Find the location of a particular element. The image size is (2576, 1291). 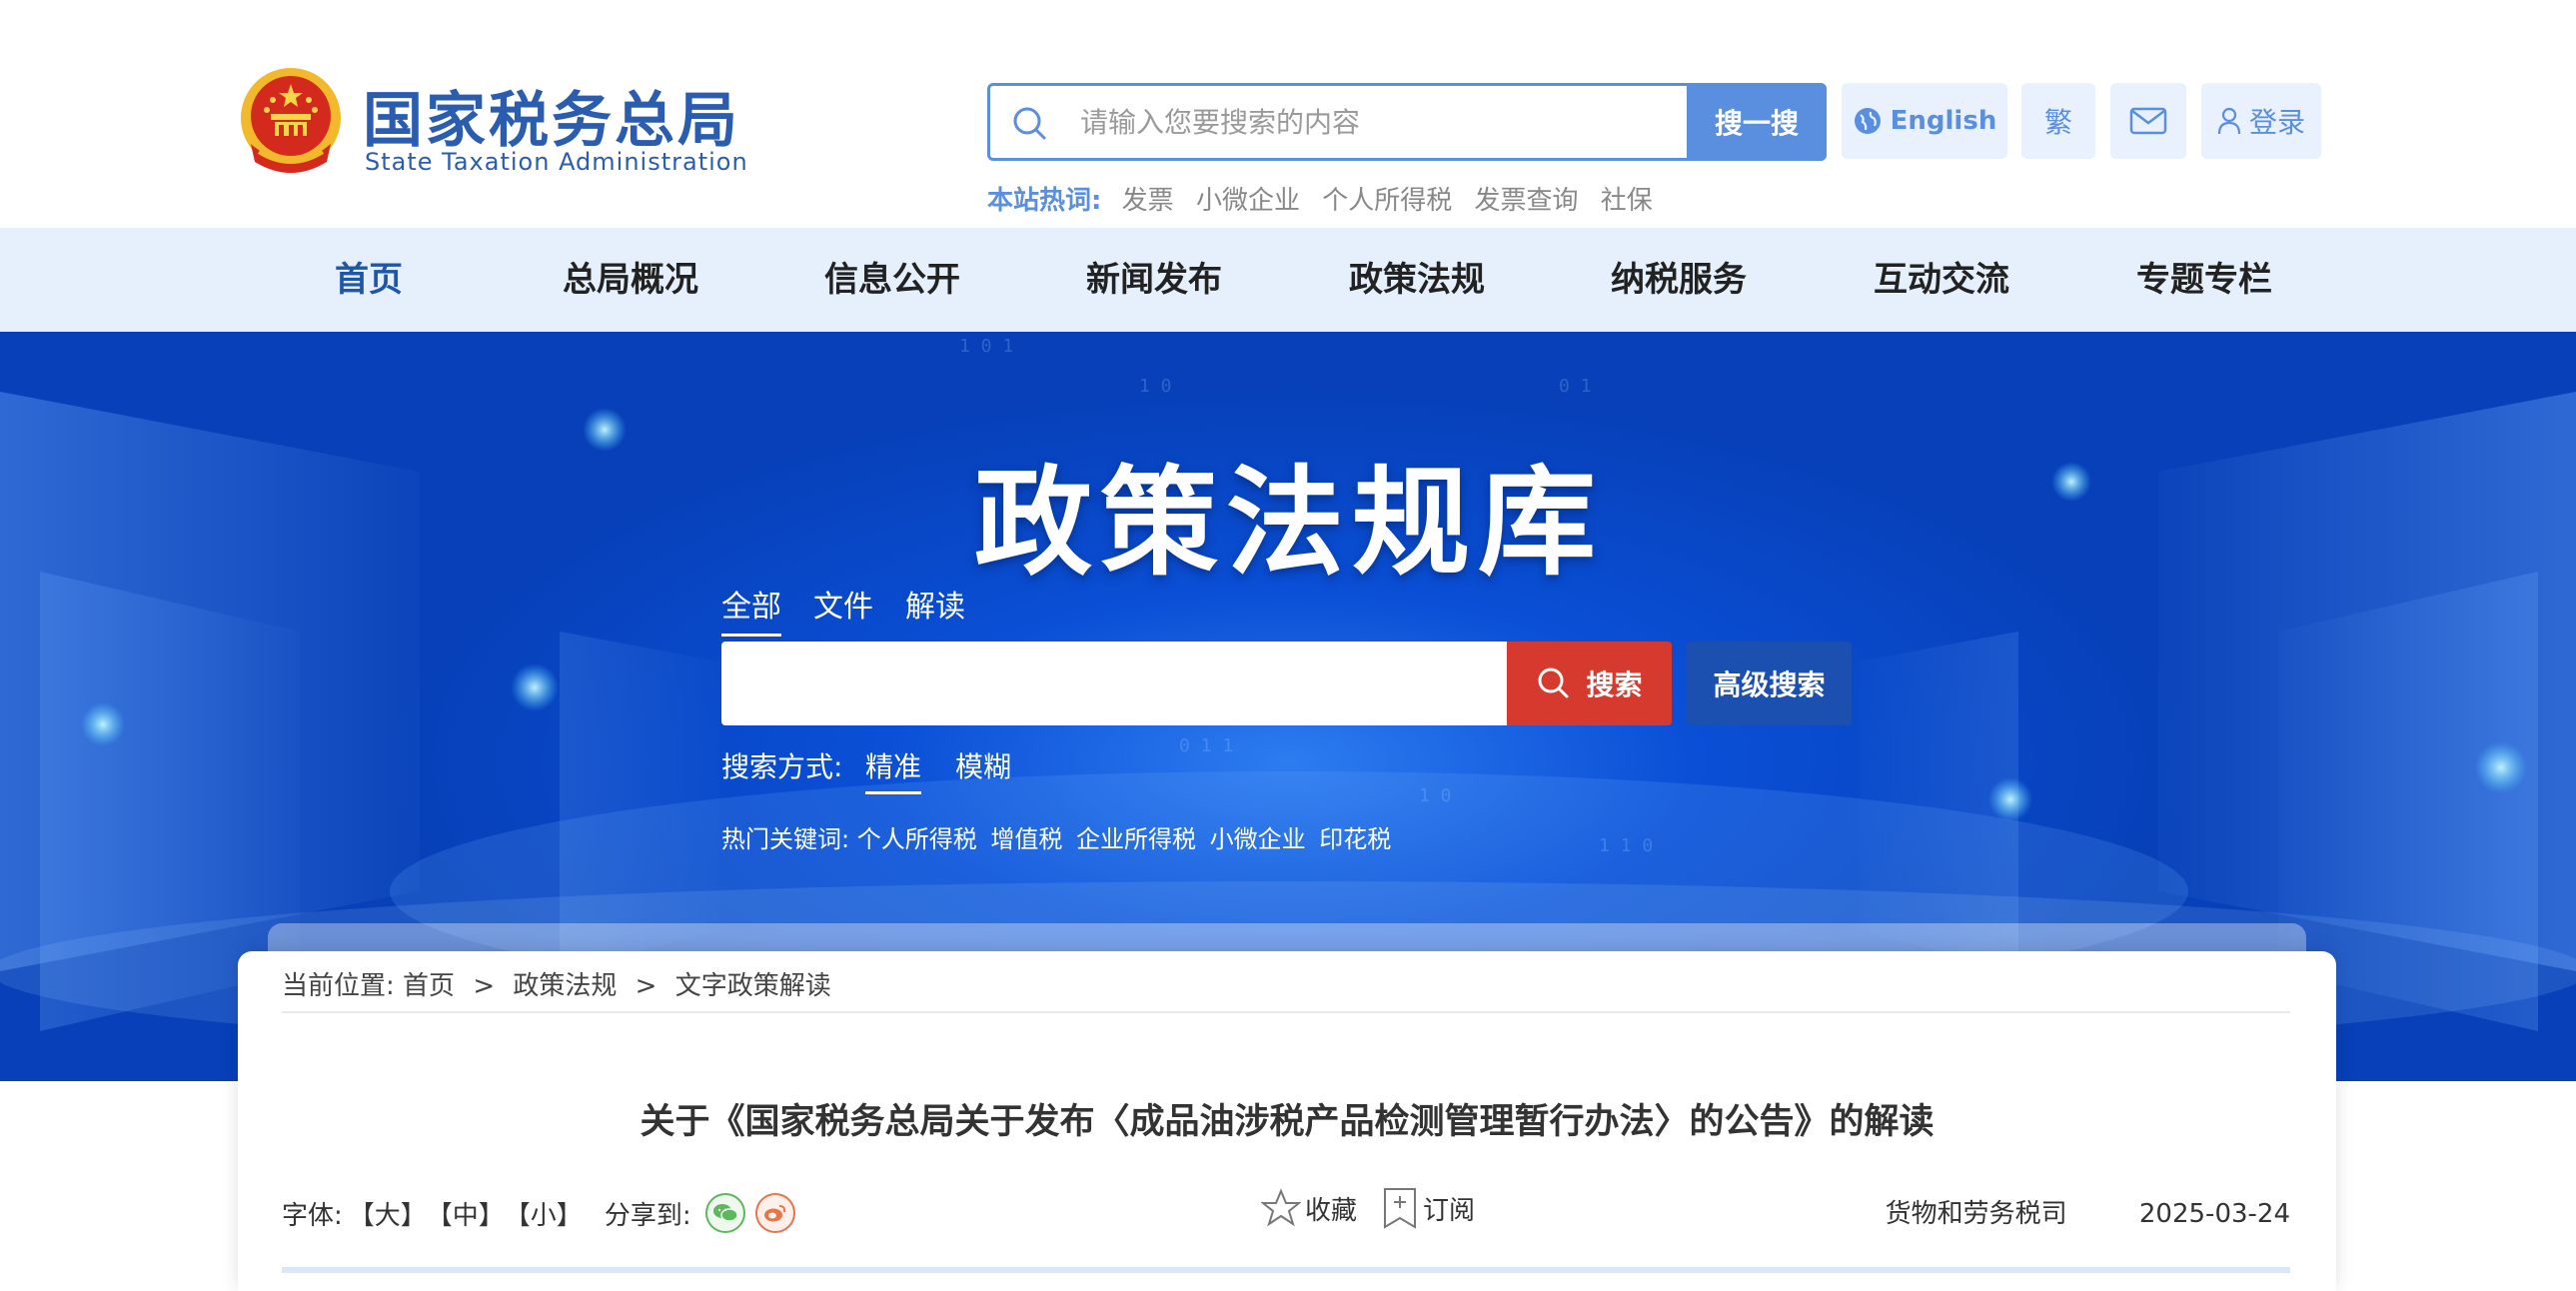

nav-item-tax-service: 纳税服务 is located at coordinates (1679, 280).